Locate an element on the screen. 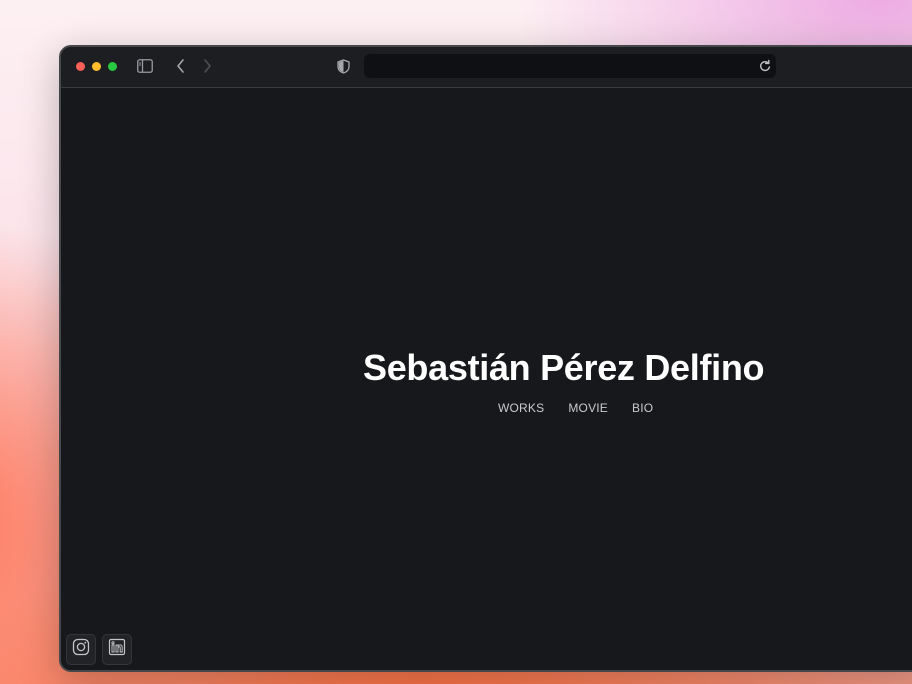 The width and height of the screenshot is (912, 684). sidebar-icon is located at coordinates (145, 68).